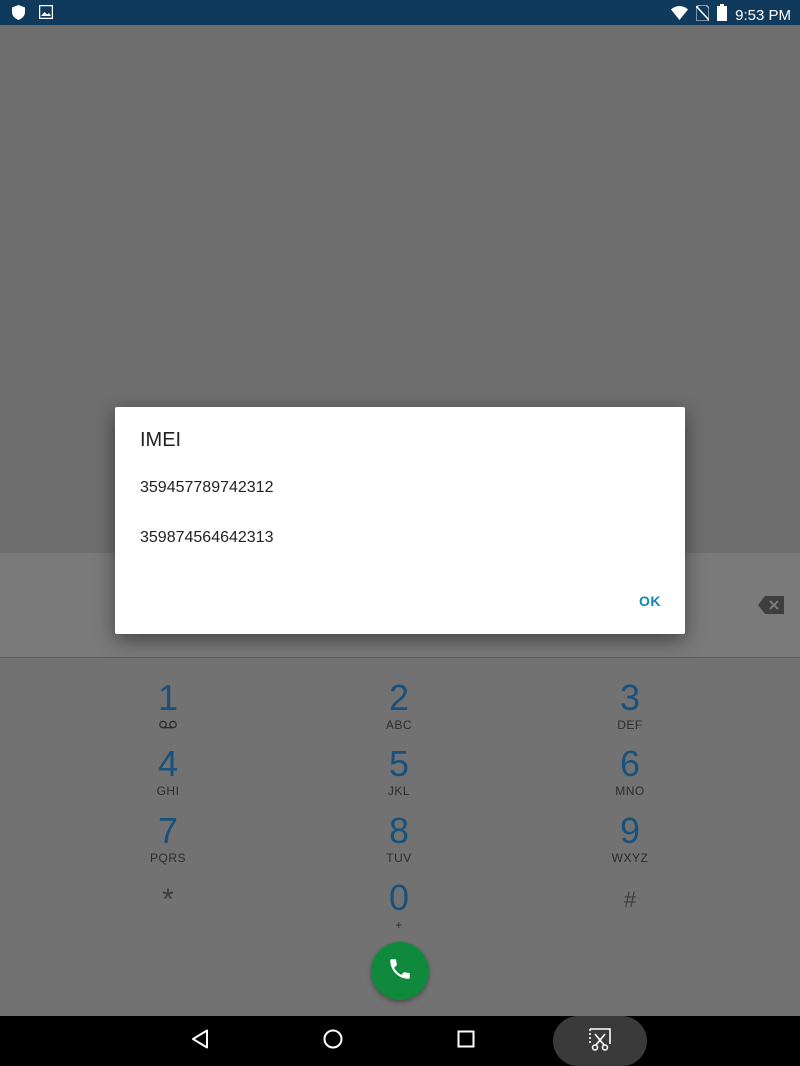  What do you see at coordinates (168, 830) in the screenshot?
I see `key-digit: 7` at bounding box center [168, 830].